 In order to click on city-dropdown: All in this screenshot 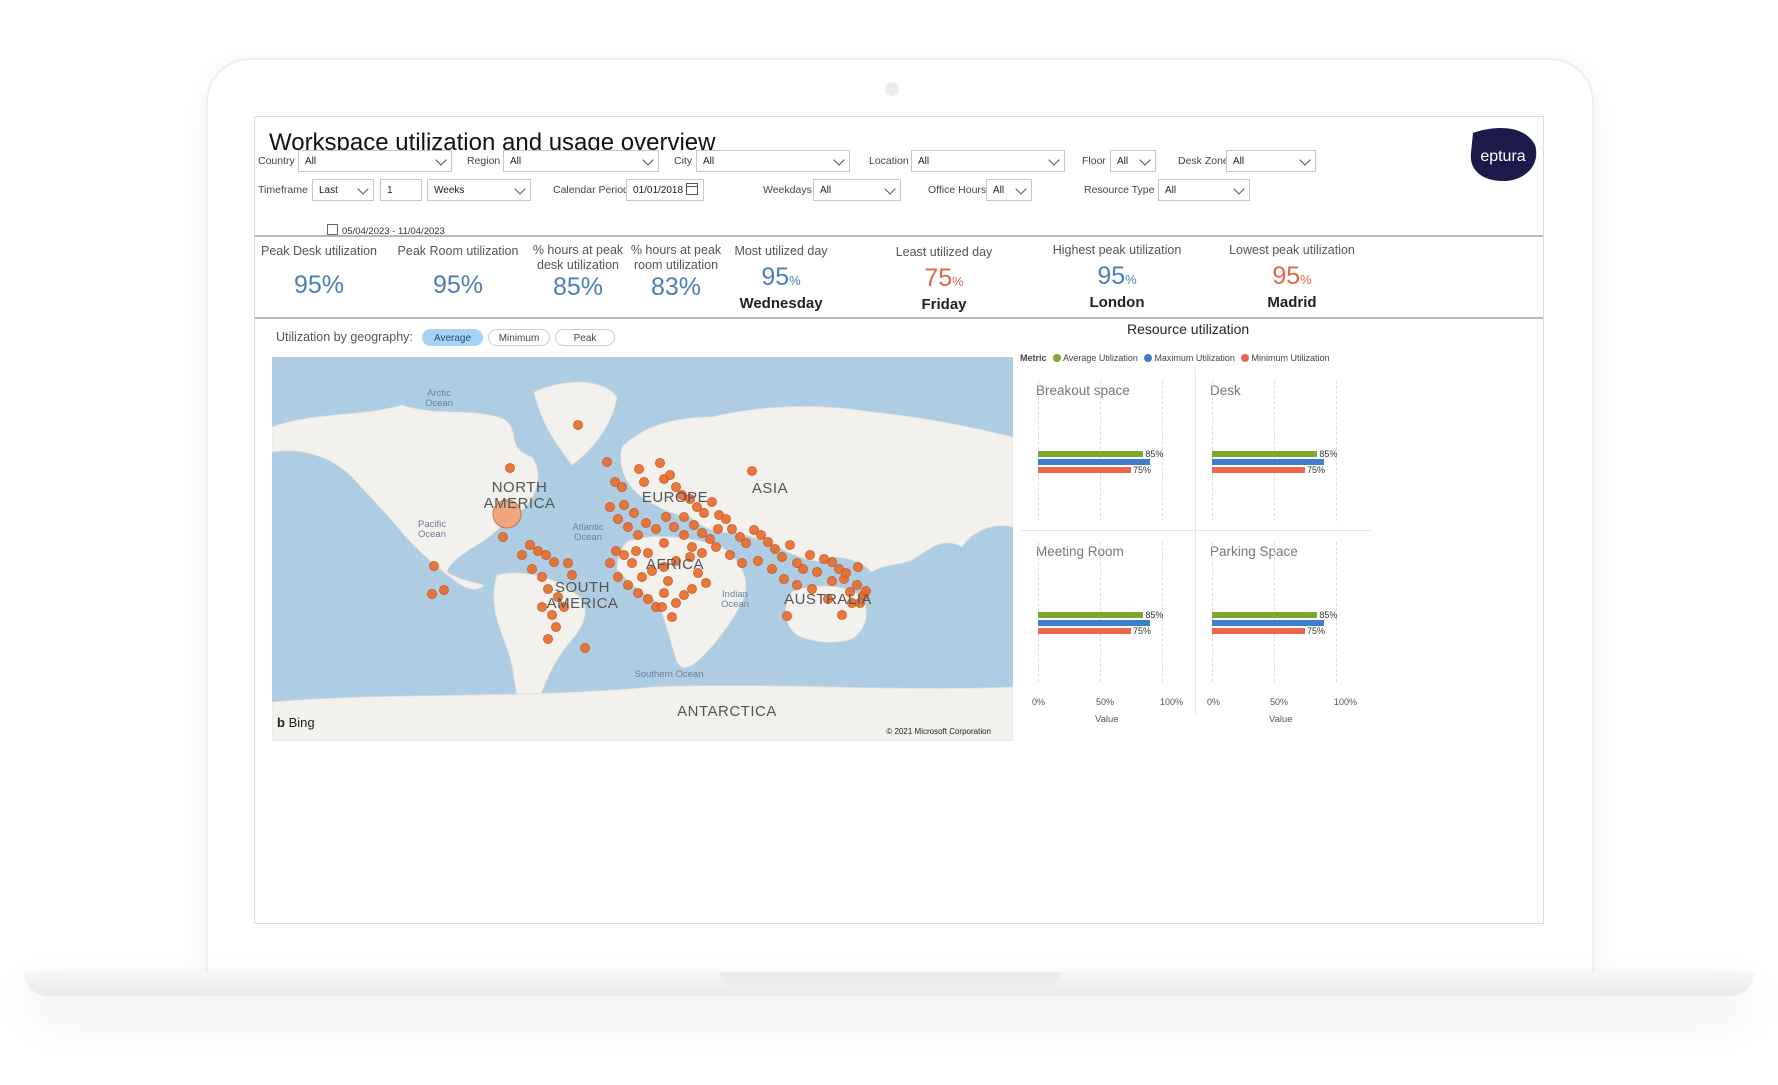, I will do `click(773, 161)`.